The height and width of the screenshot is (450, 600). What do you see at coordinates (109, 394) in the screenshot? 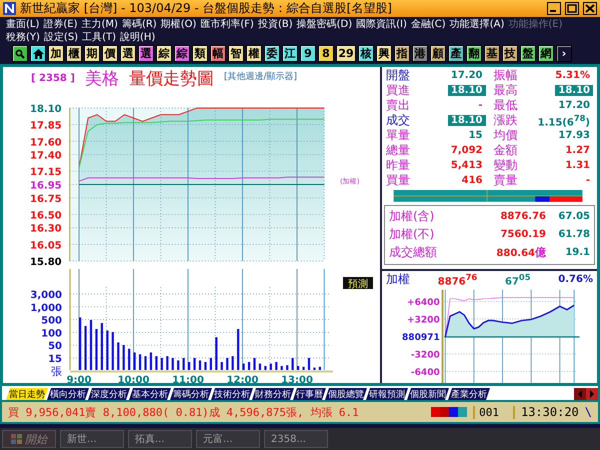
I see `view-tab: 深度分析` at bounding box center [109, 394].